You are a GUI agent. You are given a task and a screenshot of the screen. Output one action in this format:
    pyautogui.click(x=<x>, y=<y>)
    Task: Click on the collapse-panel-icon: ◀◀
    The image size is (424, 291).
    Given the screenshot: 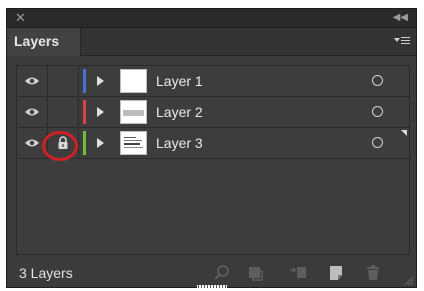 What is the action you would take?
    pyautogui.click(x=400, y=18)
    